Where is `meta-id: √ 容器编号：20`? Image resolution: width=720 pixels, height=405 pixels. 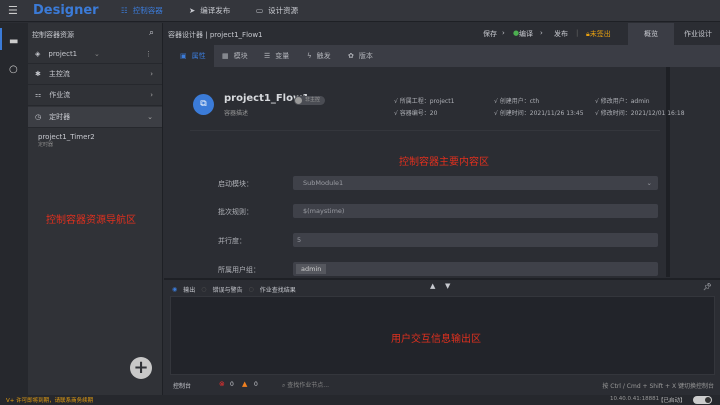
meta-id: √ 容器编号：20 is located at coordinates (416, 113).